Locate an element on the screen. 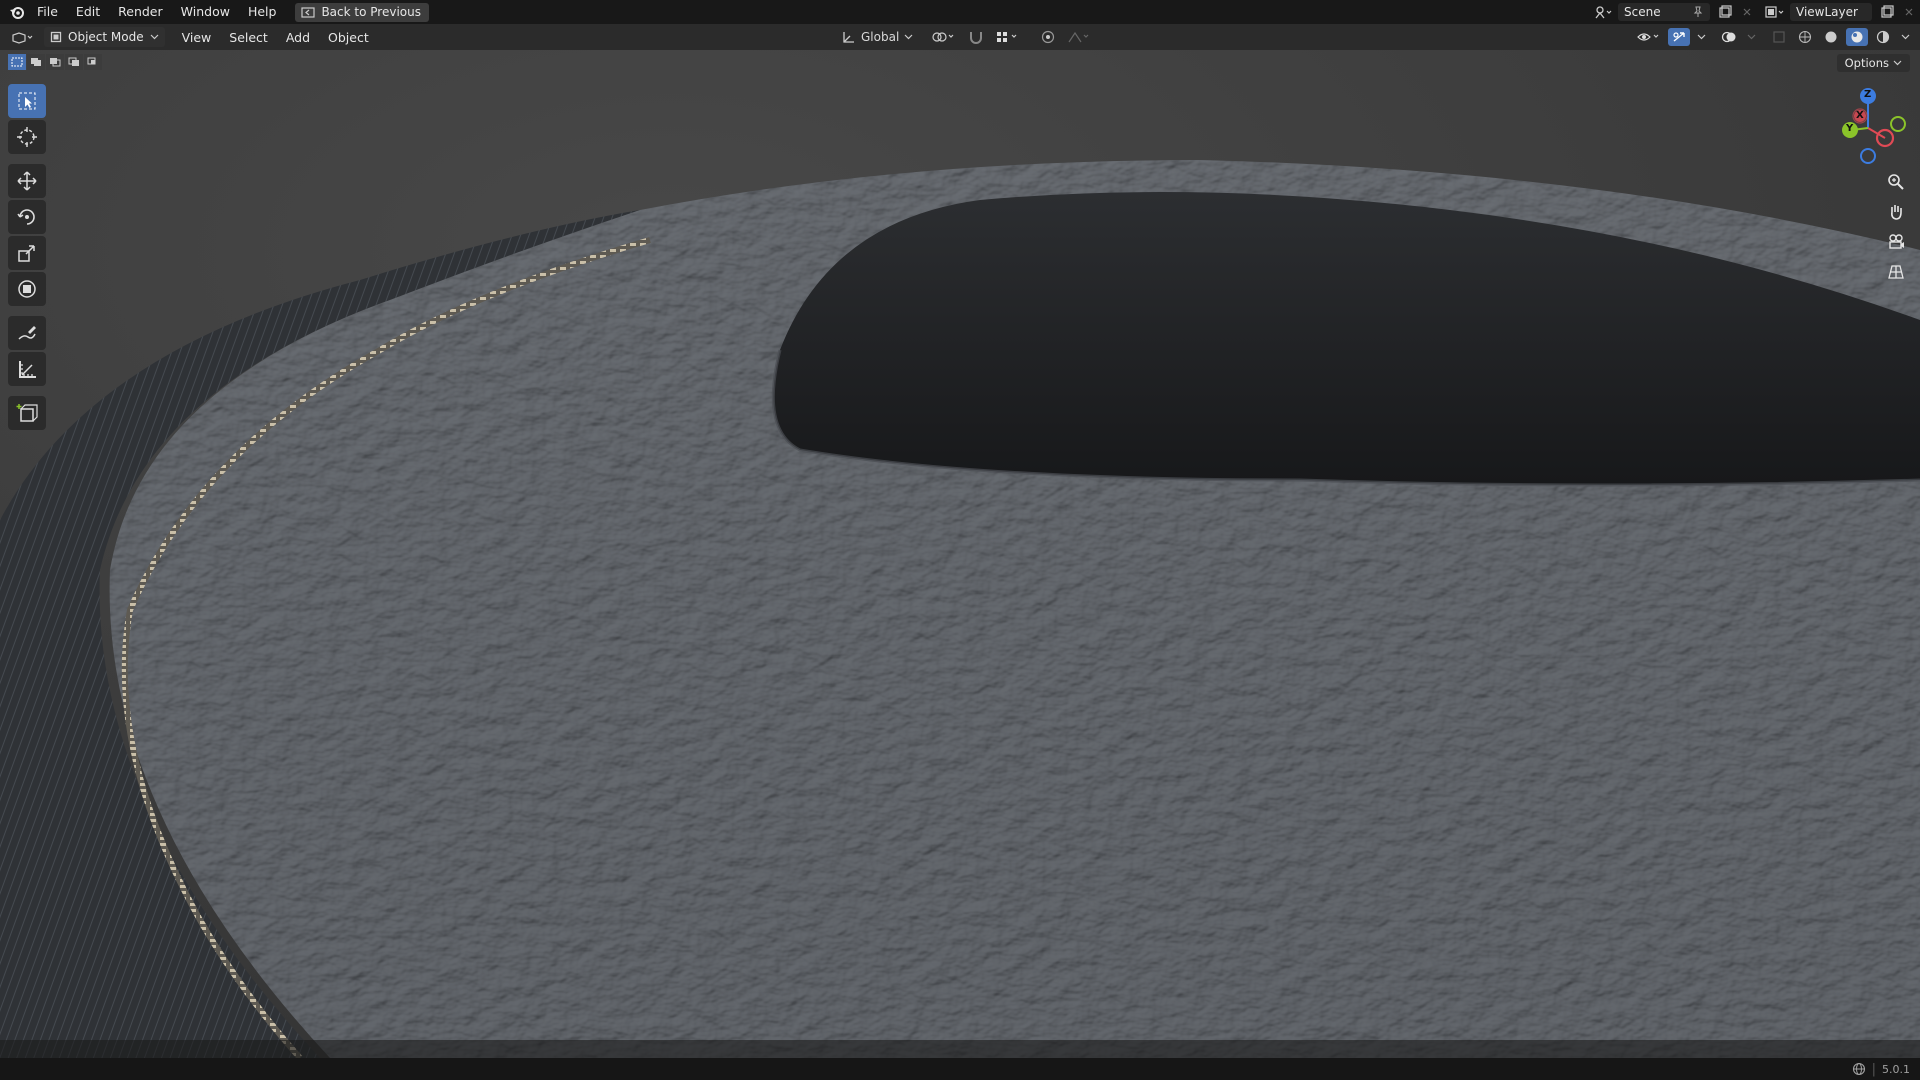 This screenshot has width=1920, height=1080. rotate-tool-icon is located at coordinates (27, 217).